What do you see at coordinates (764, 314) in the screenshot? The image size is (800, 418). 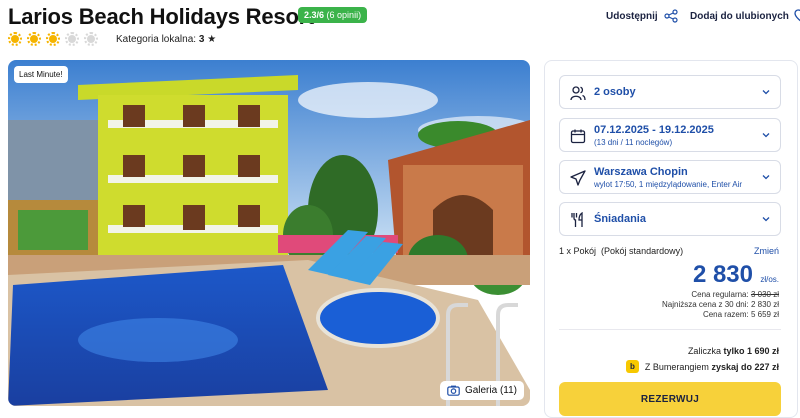 I see `total-price-value: 5 659 zł` at bounding box center [764, 314].